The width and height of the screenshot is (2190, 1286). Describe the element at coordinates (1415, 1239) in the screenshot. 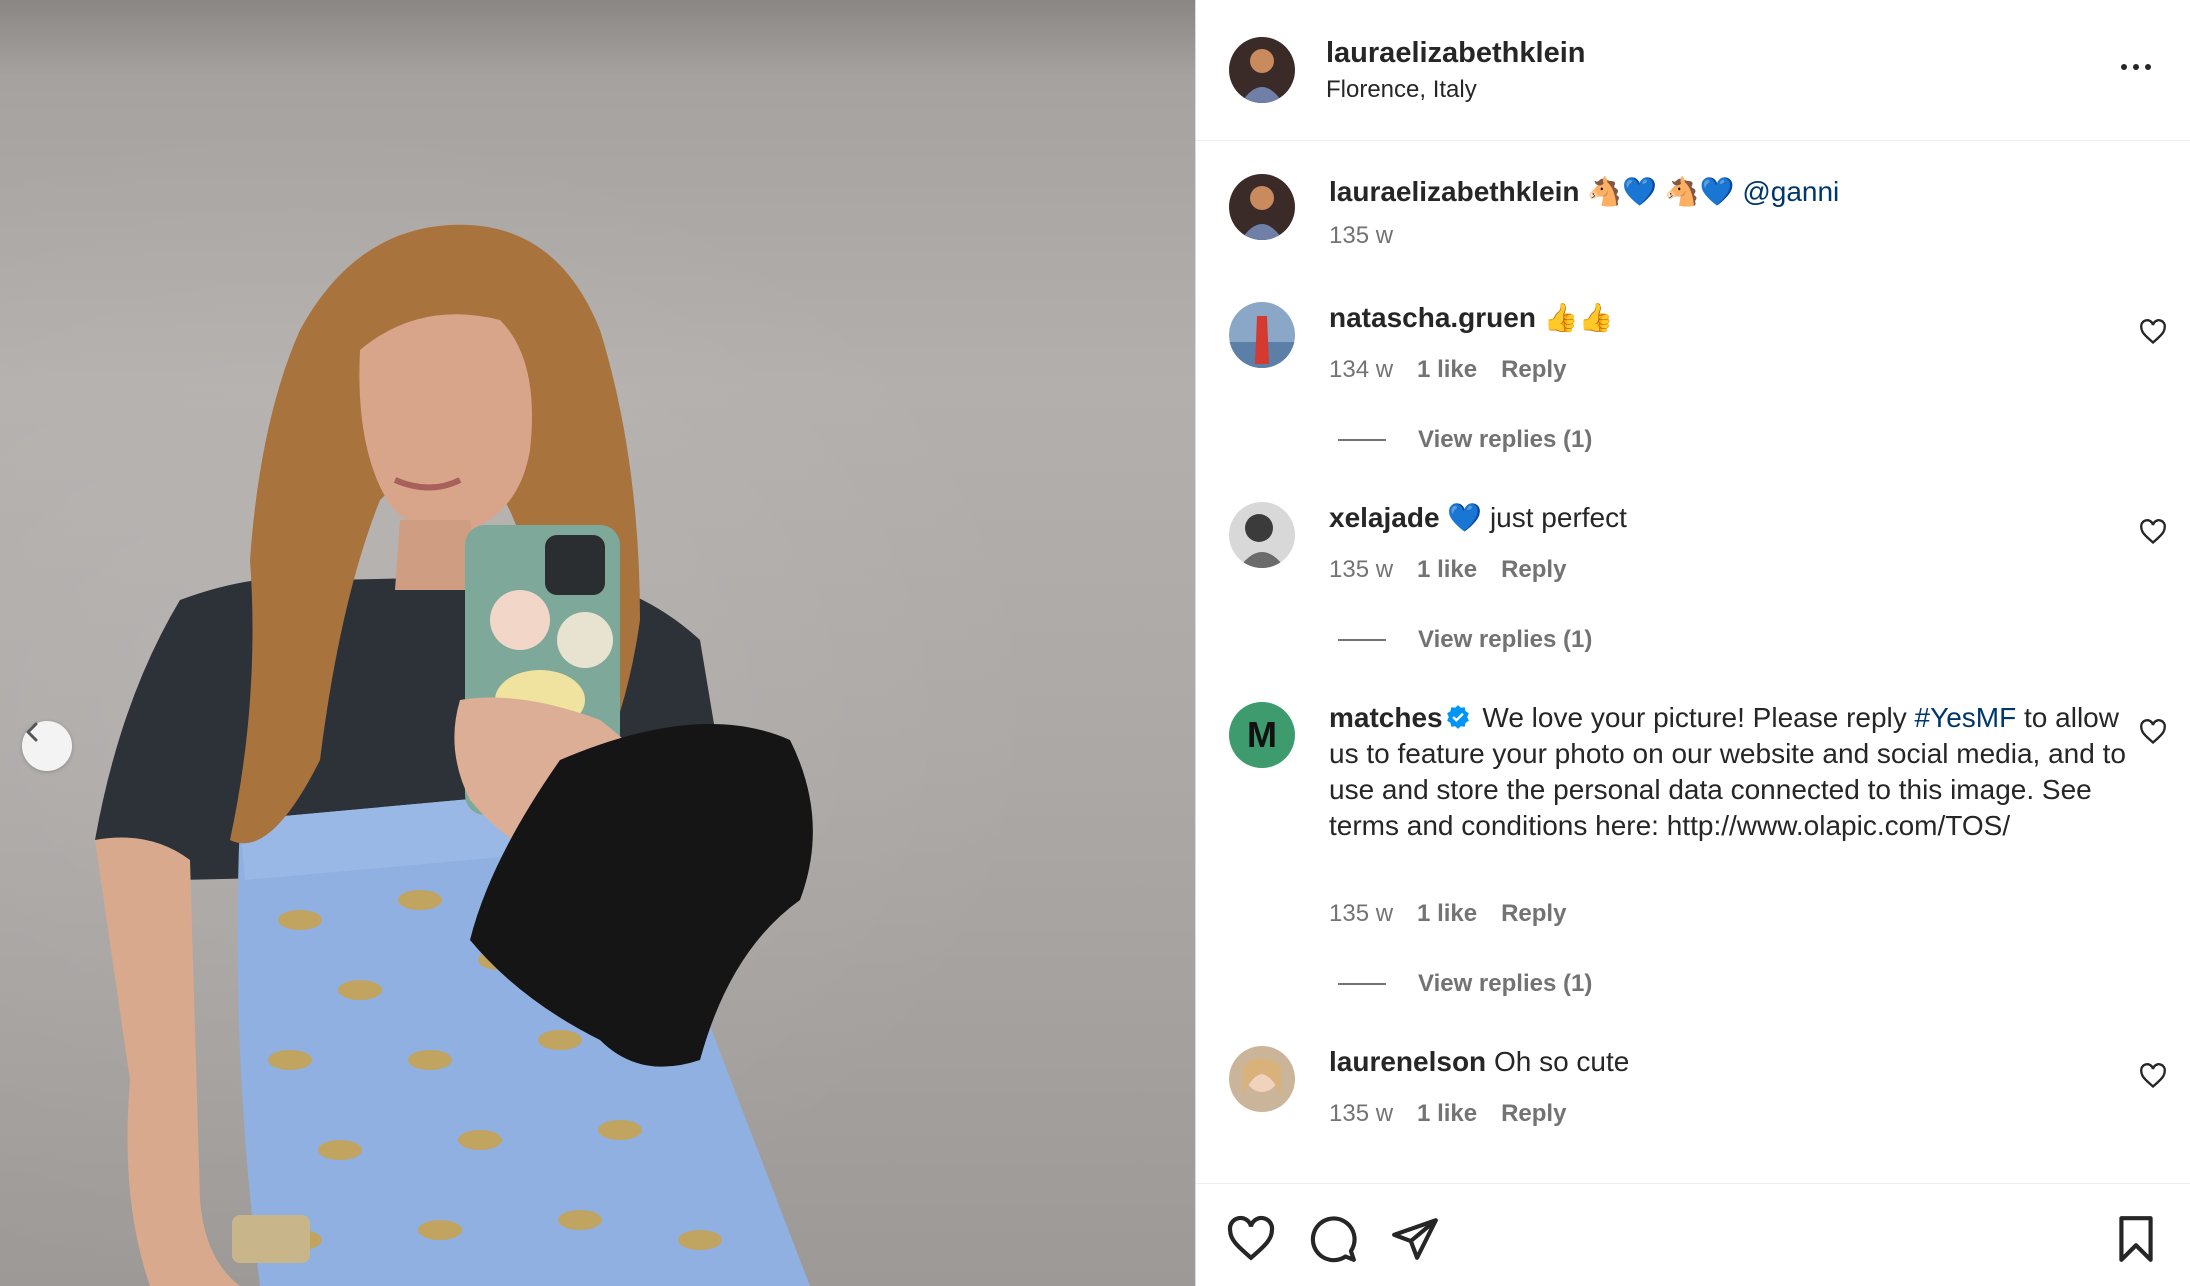

I see `share-icon` at that location.